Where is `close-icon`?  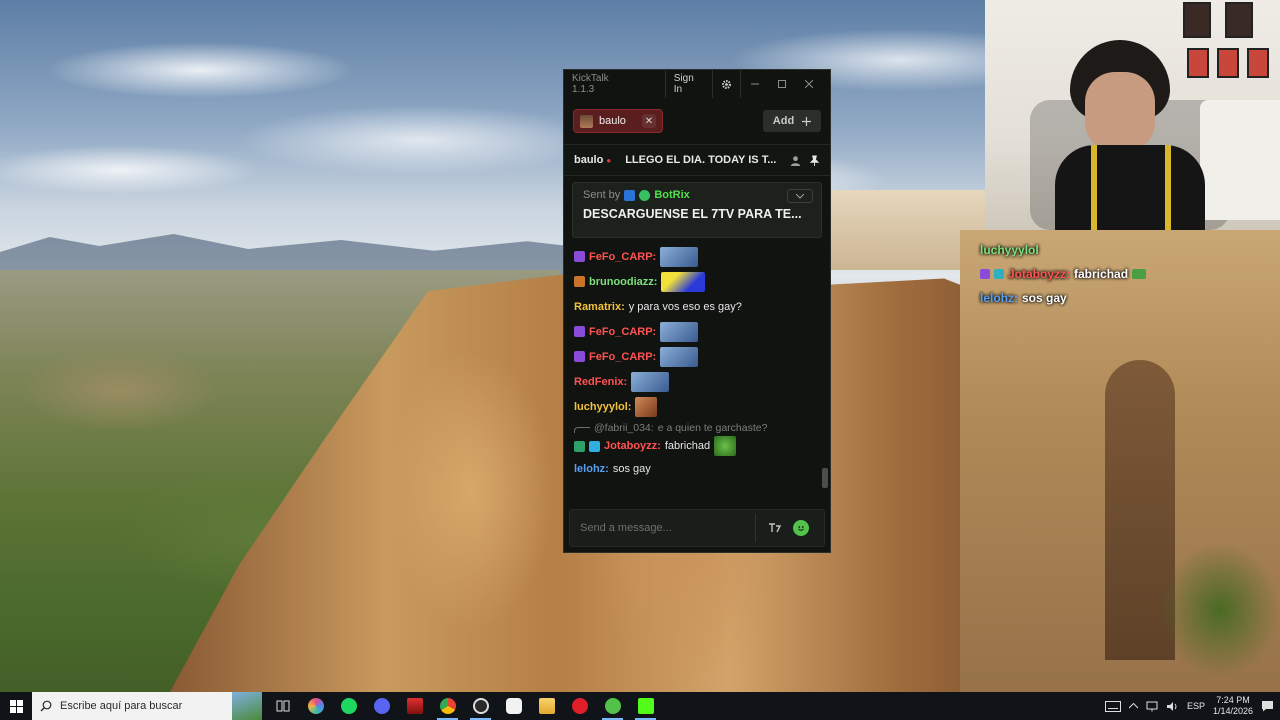 close-icon is located at coordinates (808, 84).